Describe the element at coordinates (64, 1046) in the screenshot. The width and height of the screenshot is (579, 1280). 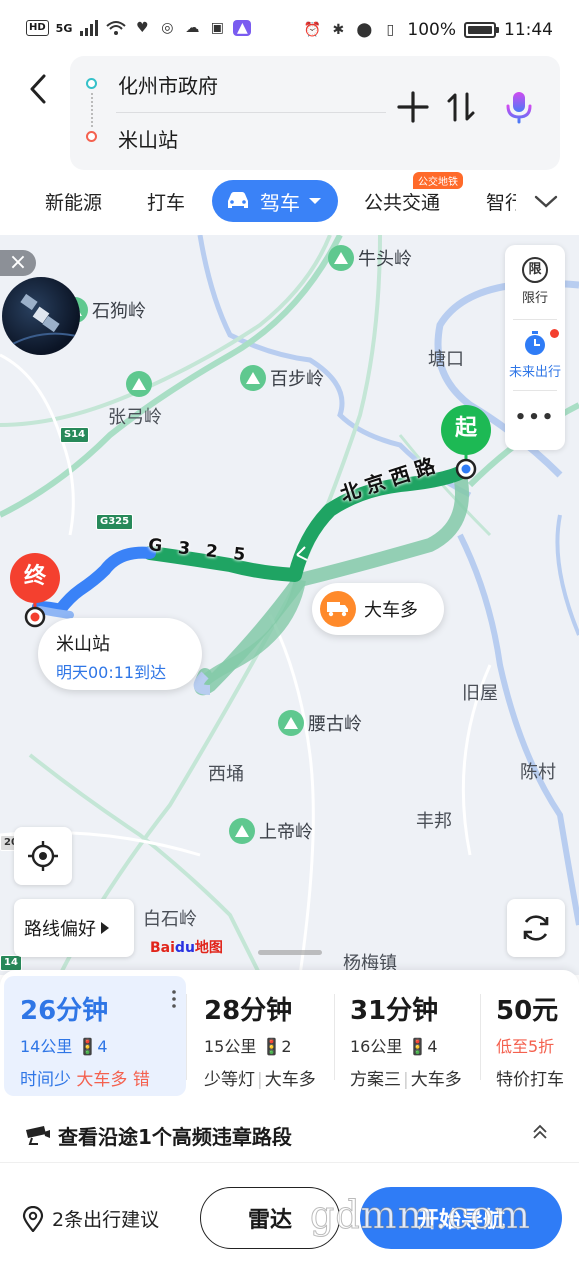
I see `route-meta: 14公里 🚦4` at that location.